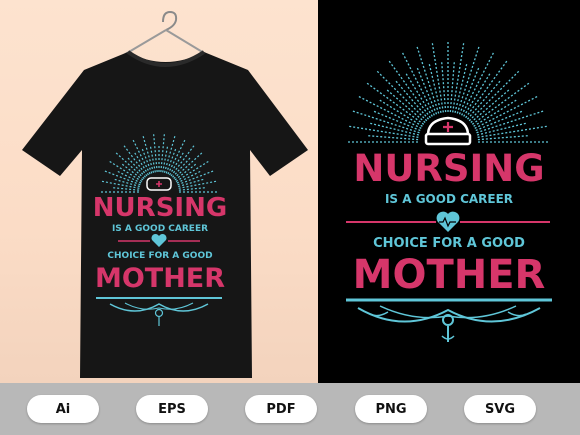  Describe the element at coordinates (391, 409) in the screenshot. I see `format-badge-png: PNG` at that location.